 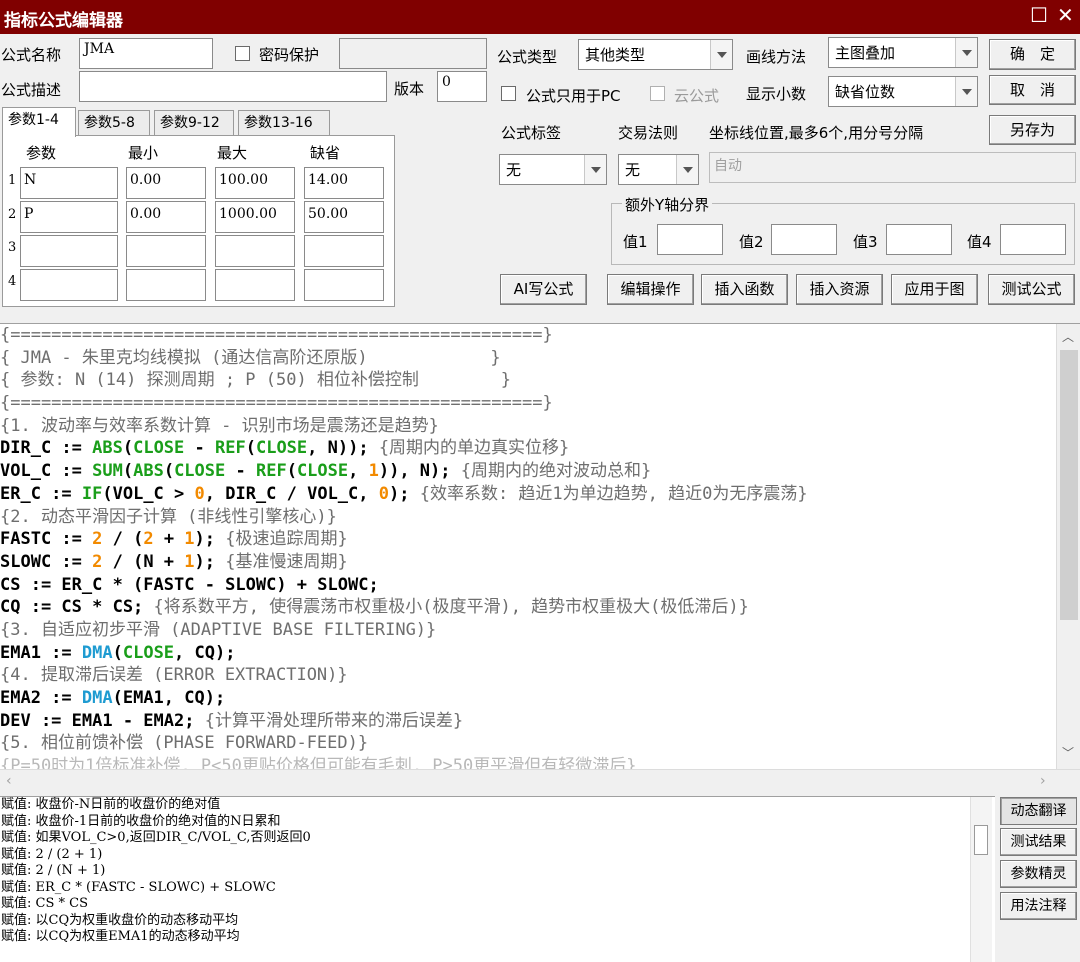 What do you see at coordinates (804, 239) in the screenshot?
I see `value2-input` at bounding box center [804, 239].